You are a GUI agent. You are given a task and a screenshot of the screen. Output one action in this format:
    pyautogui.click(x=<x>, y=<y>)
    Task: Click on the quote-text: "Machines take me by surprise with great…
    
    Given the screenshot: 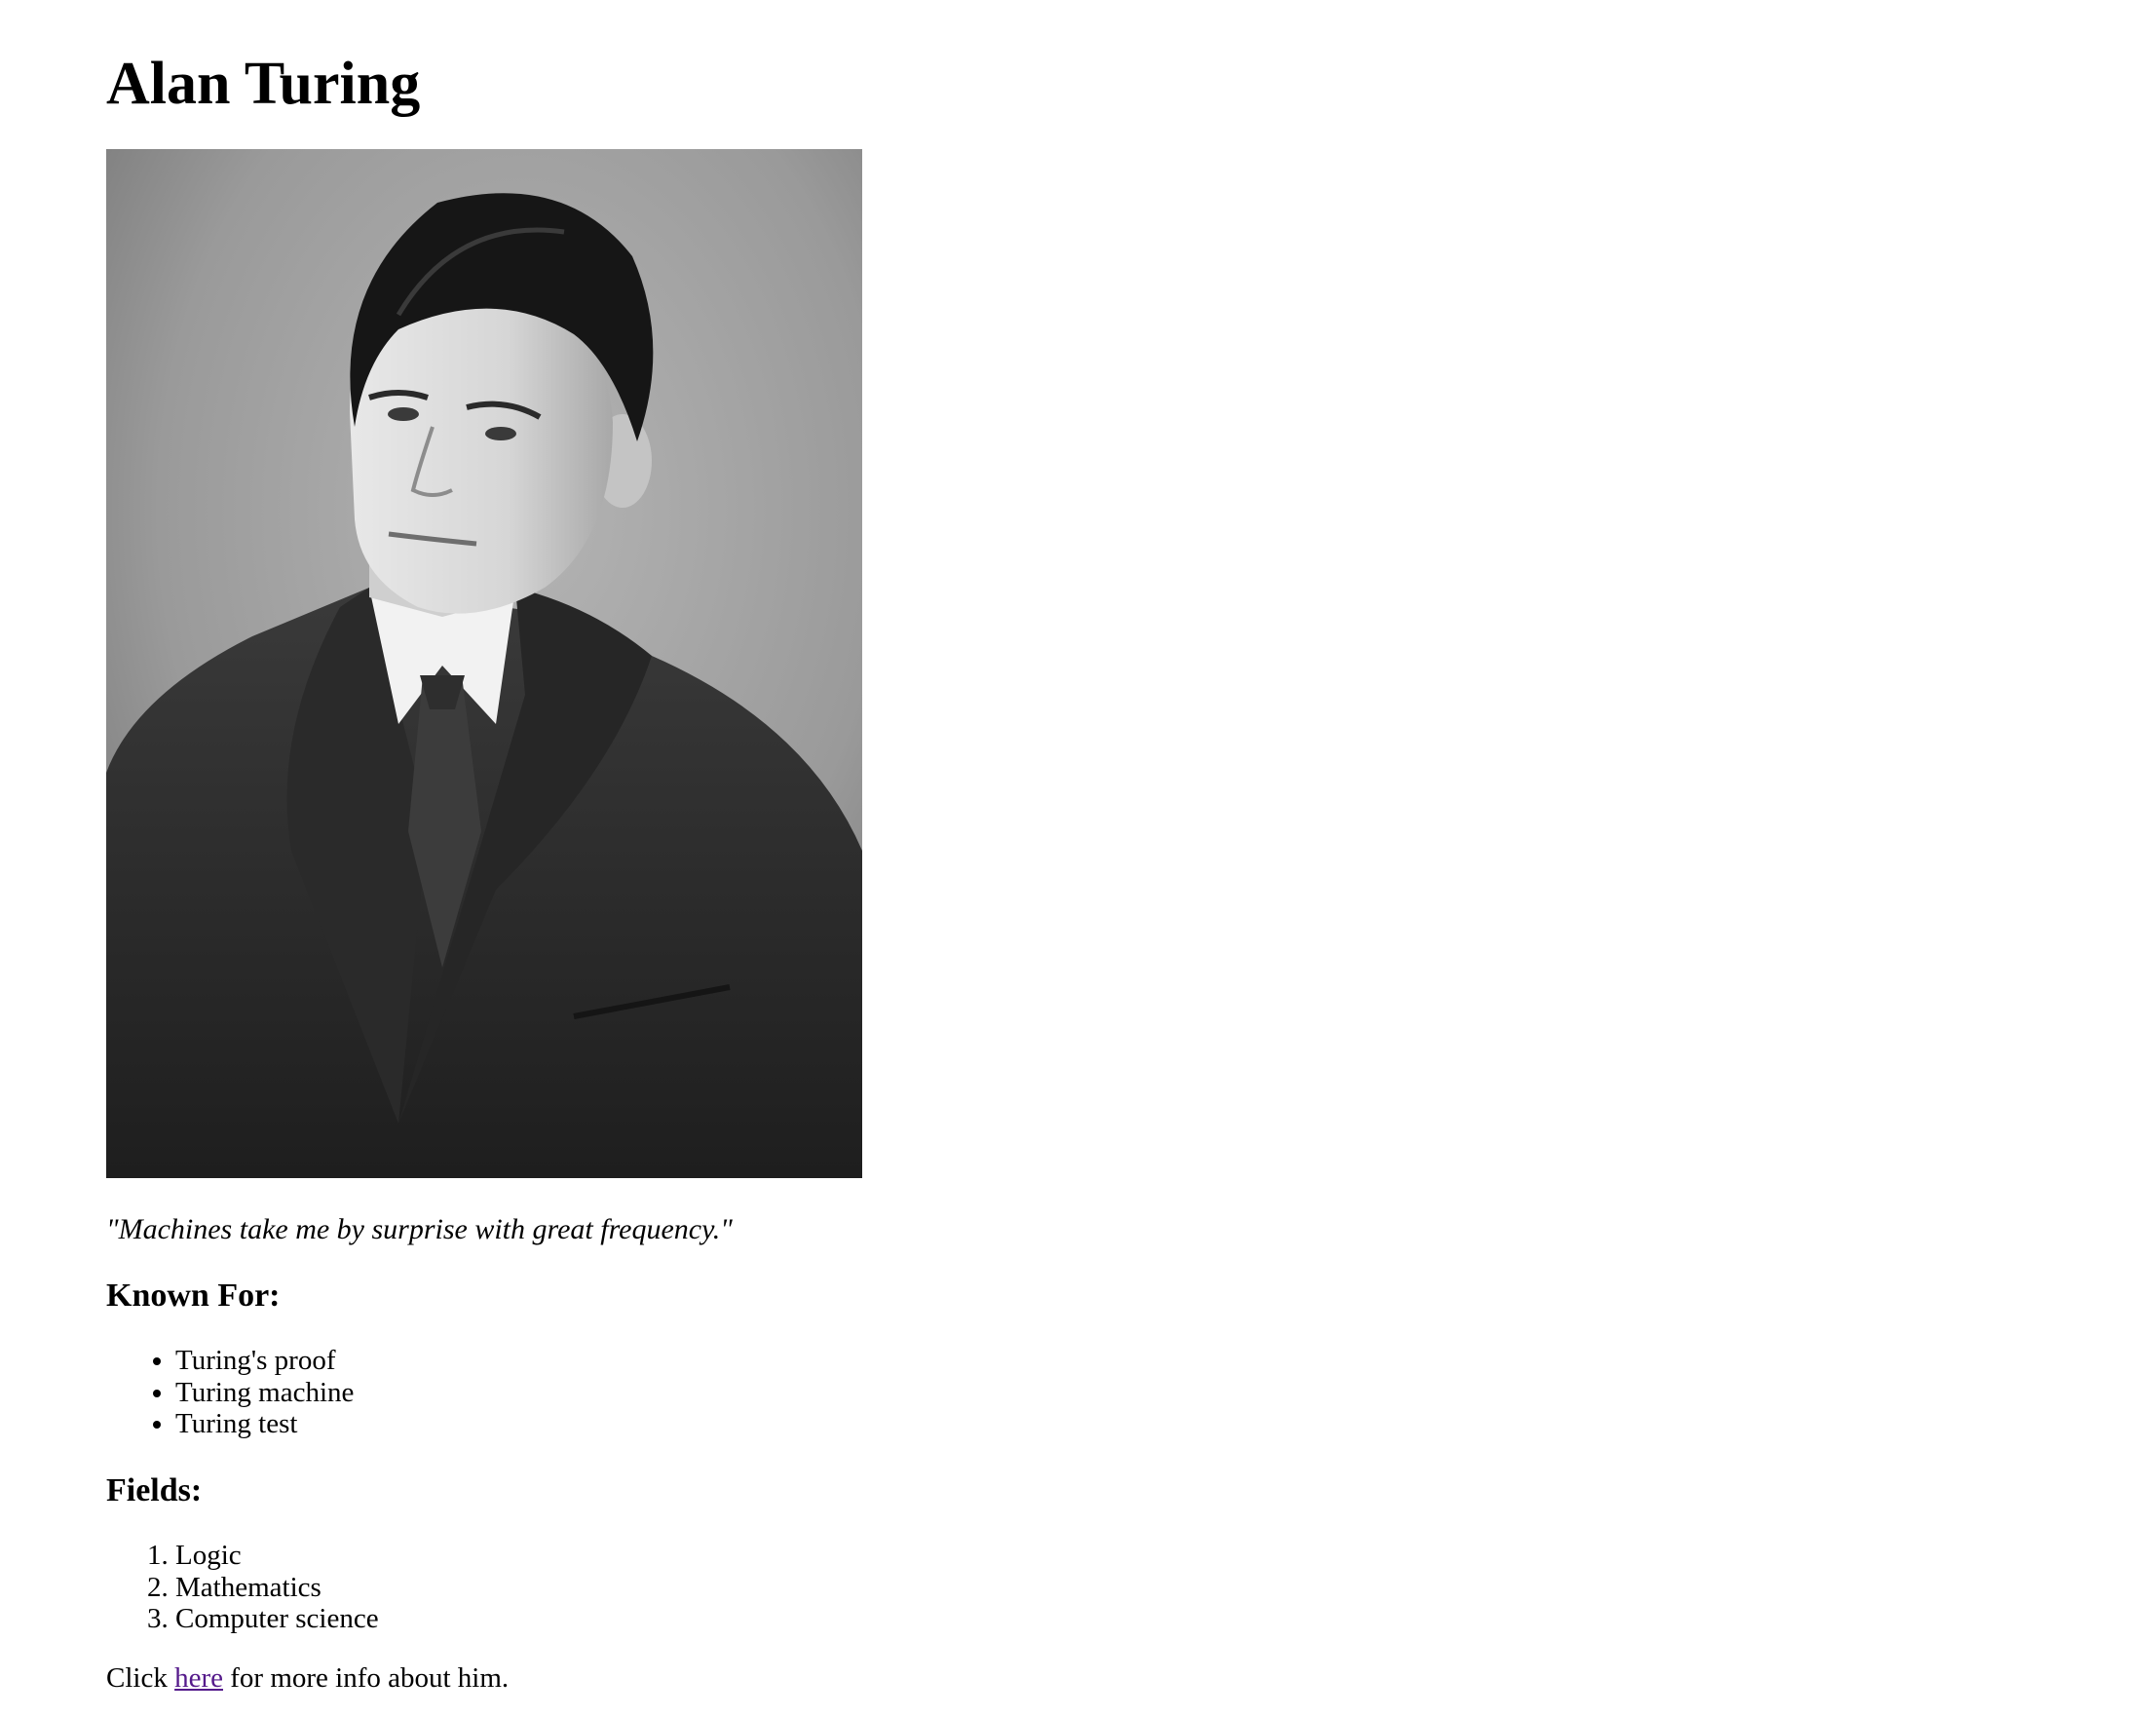 What is the action you would take?
    pyautogui.click(x=420, y=1229)
    